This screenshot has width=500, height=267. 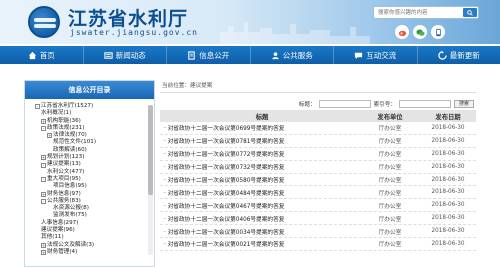 I want to click on table-row: · 对省政协十二届一次会议第0034号提案的答复 厅办公室 2018-06-30, so click(x=318, y=232).